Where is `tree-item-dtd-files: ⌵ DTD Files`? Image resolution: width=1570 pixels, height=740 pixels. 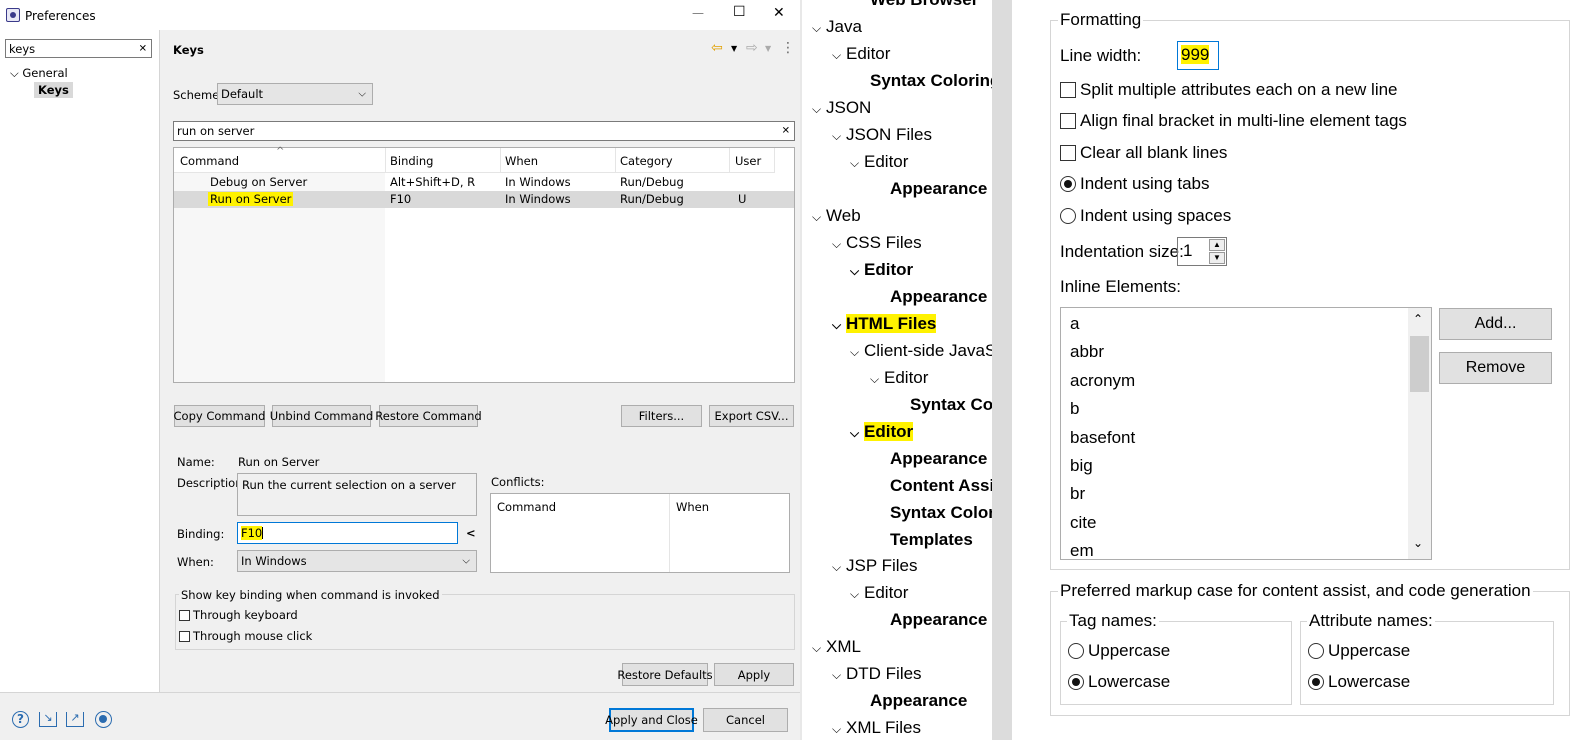
tree-item-dtd-files: ⌵ DTD Files is located at coordinates (877, 674).